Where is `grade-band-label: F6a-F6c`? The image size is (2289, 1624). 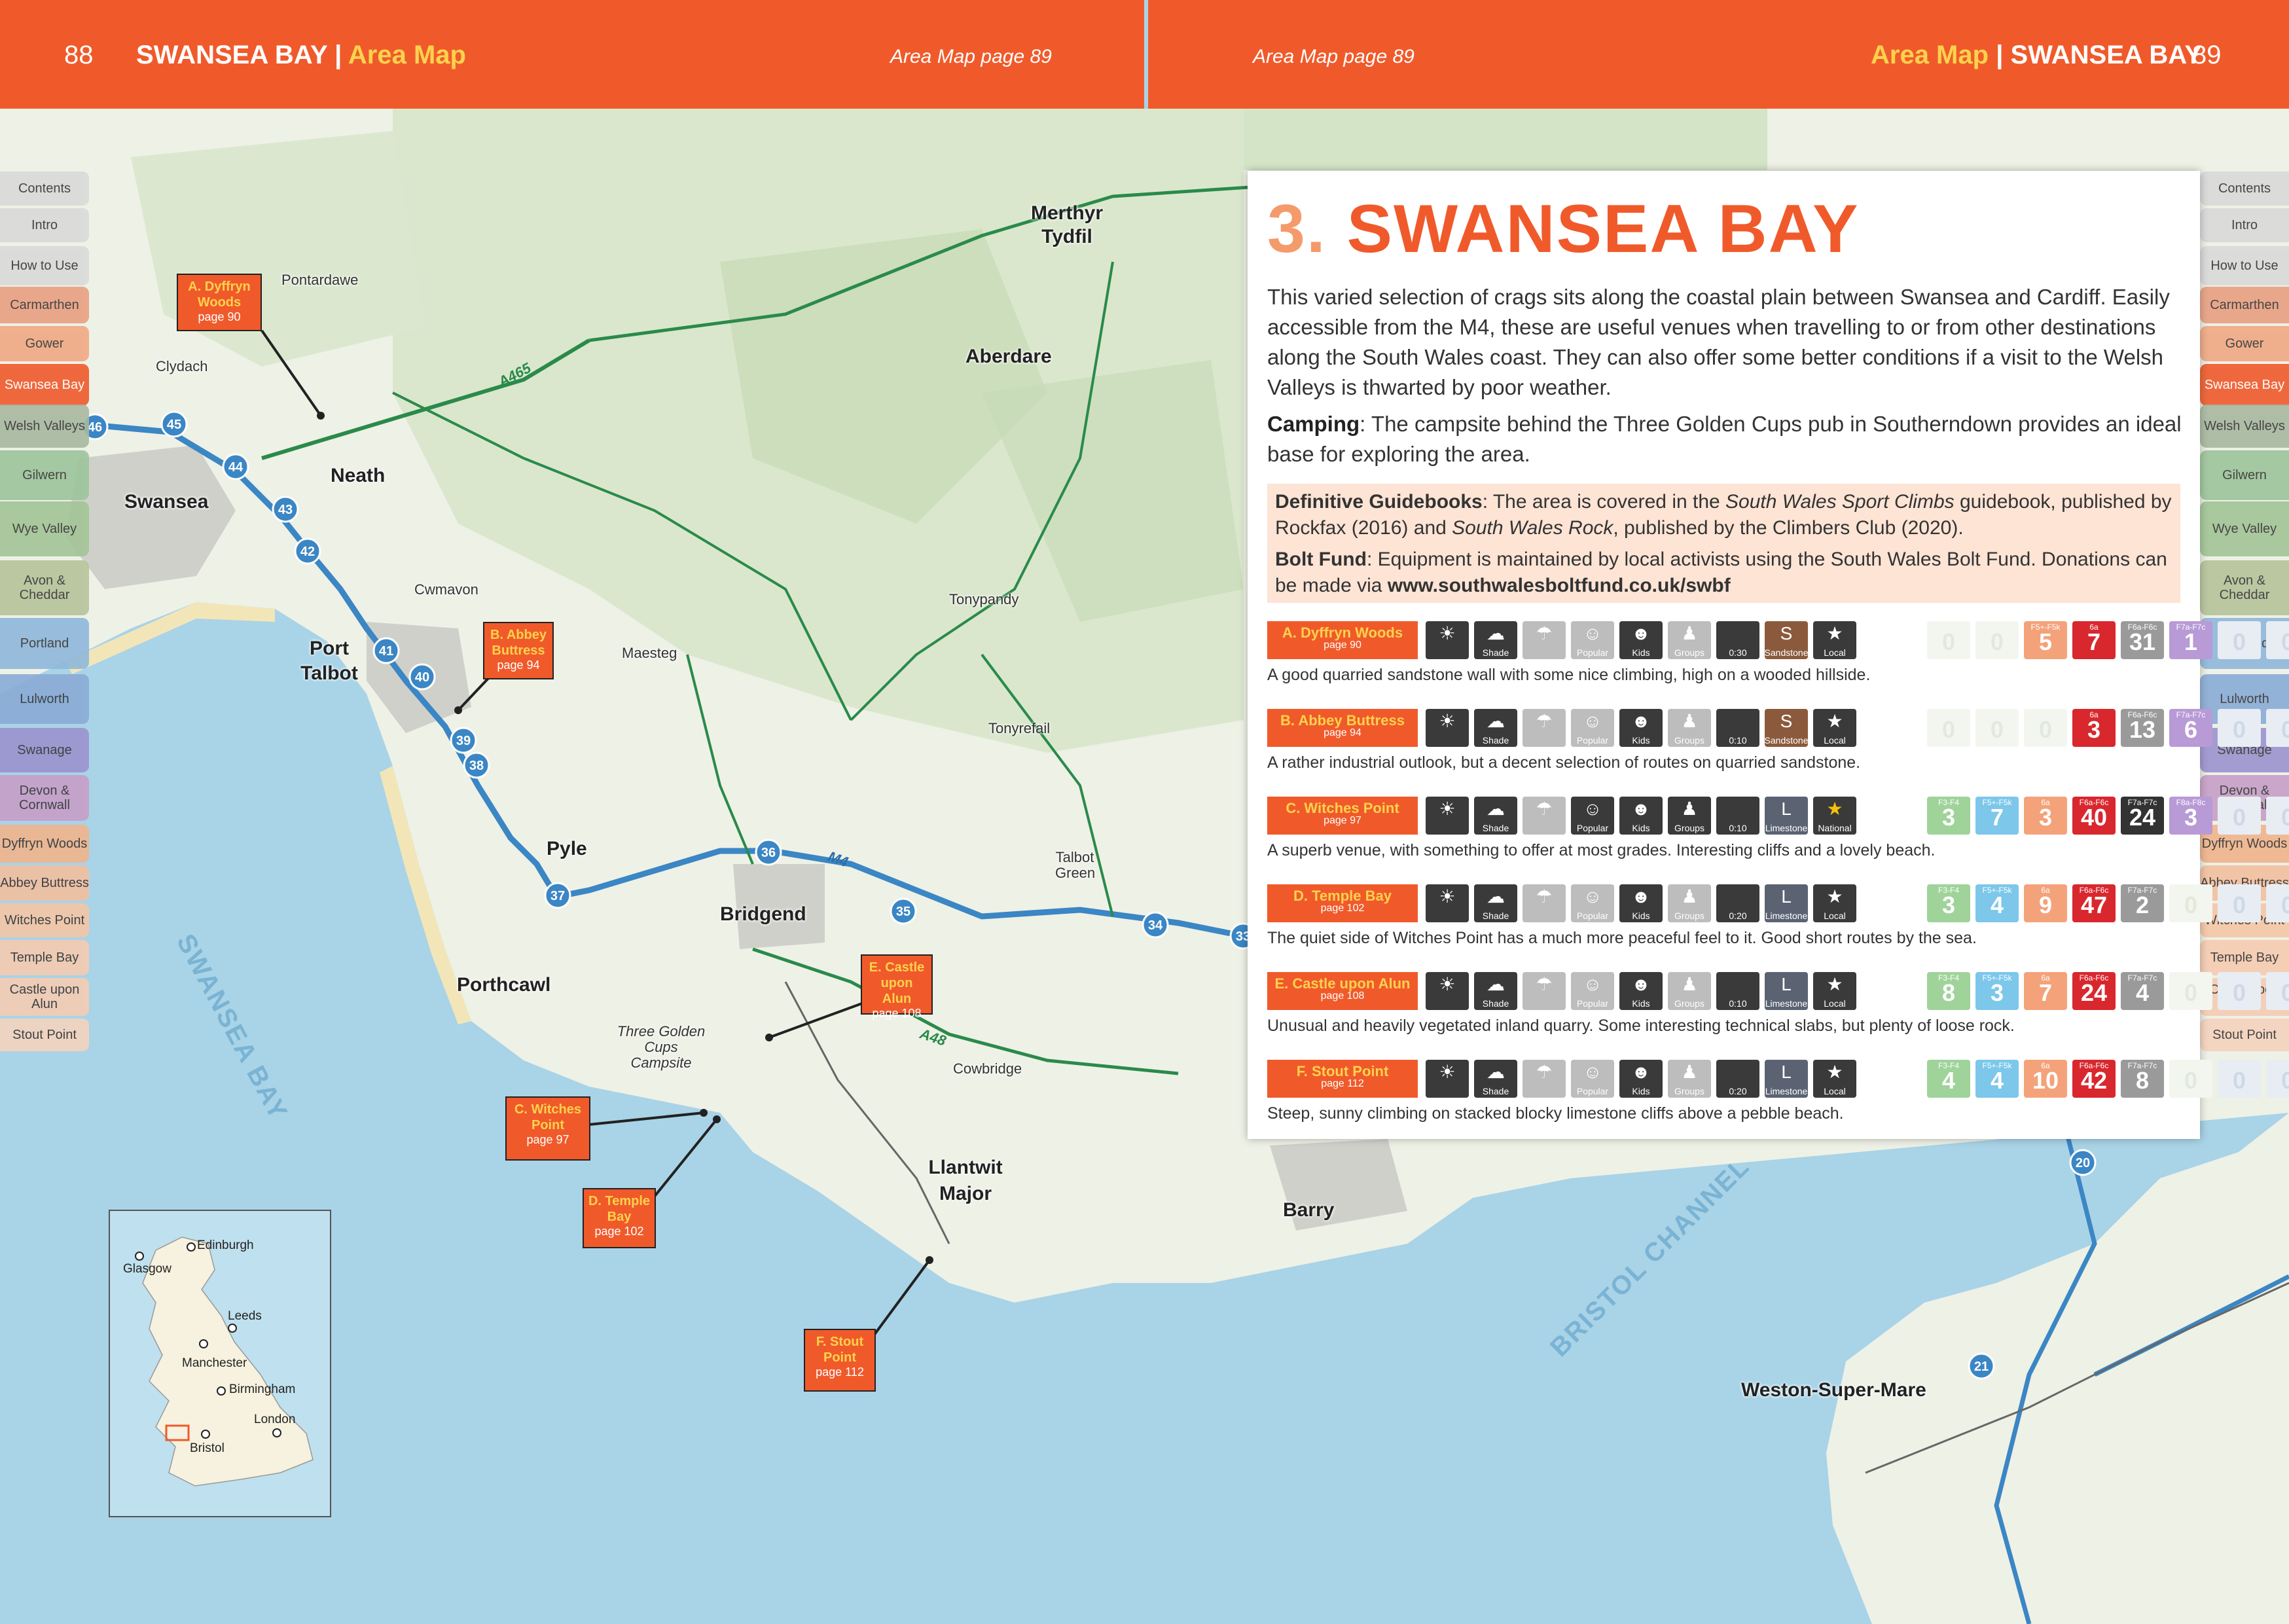
grade-band-label: F6a-F6c is located at coordinates (2142, 715).